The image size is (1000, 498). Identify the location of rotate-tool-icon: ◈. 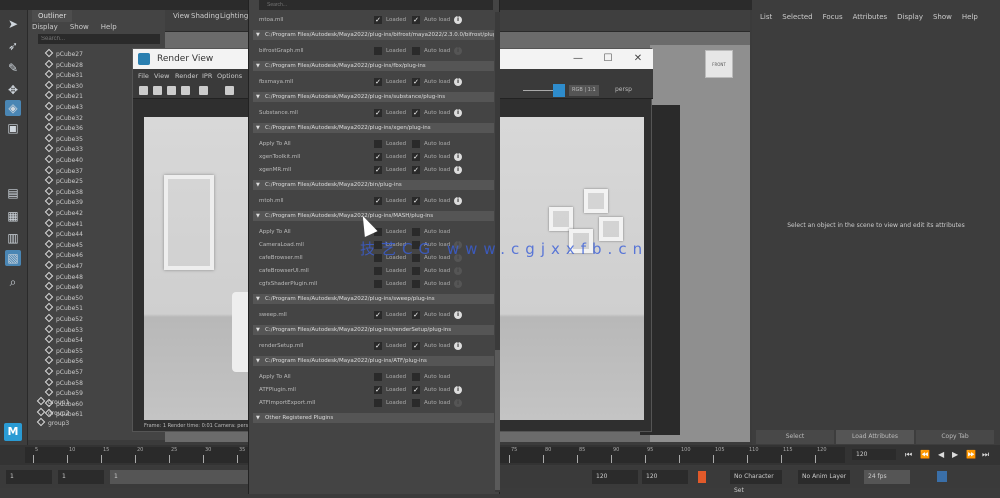
(13, 108).